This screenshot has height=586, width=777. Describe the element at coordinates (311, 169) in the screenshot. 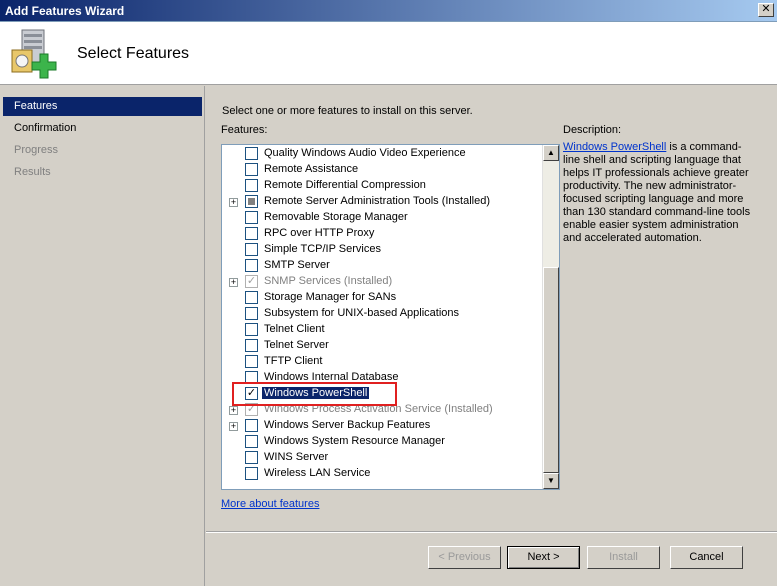

I see `feature-label: Remote Assistance` at that location.